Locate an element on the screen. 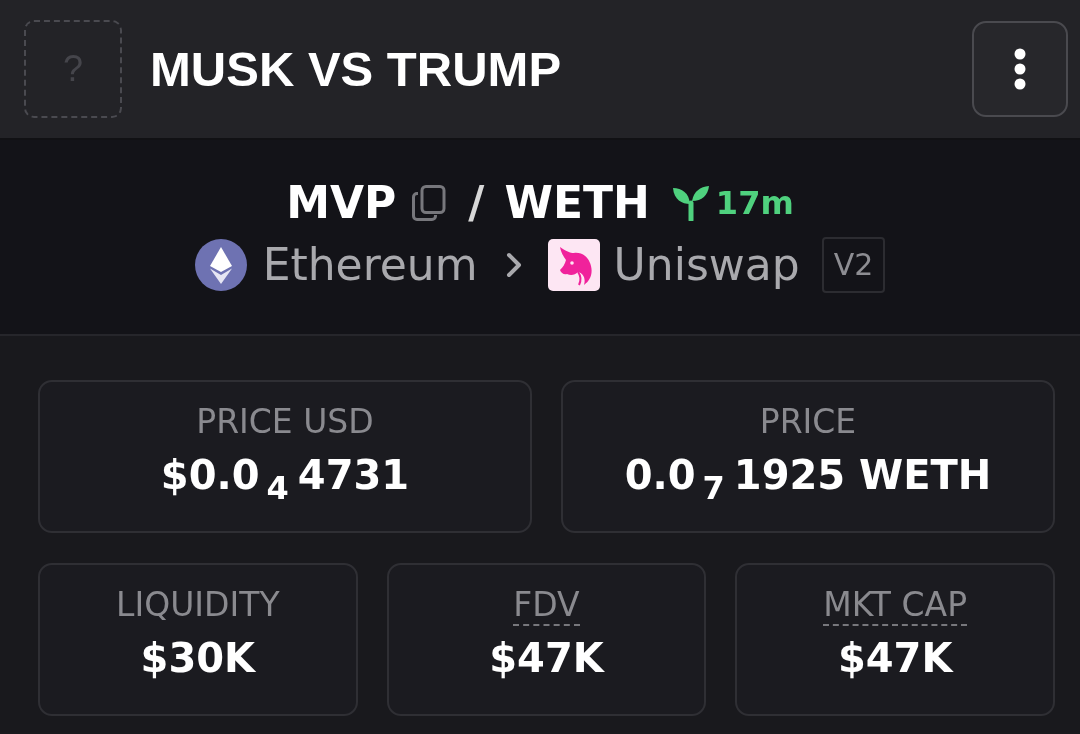 The width and height of the screenshot is (1080, 734). stat-label: PRICE is located at coordinates (808, 423).